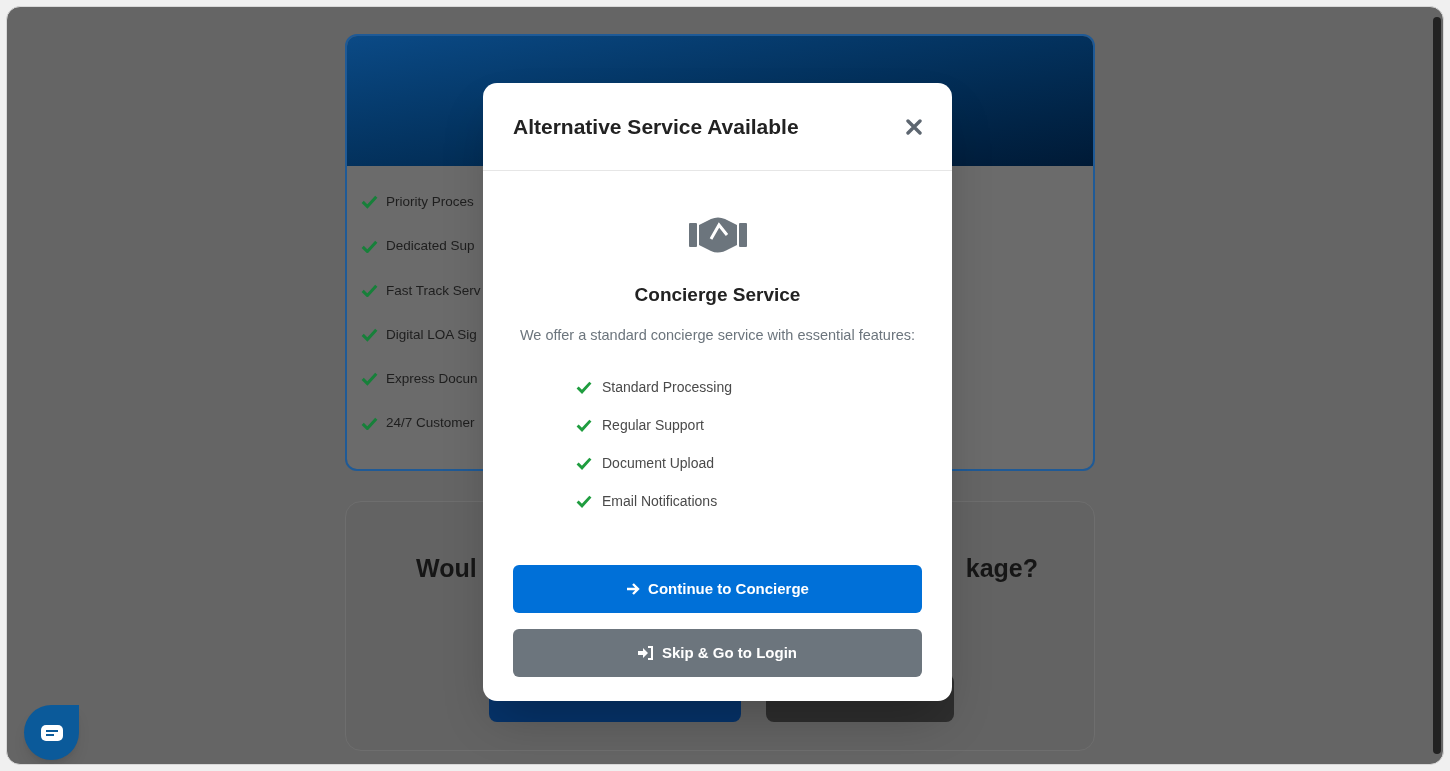  What do you see at coordinates (433, 290) in the screenshot?
I see `feature-text: Fast Track Serv` at bounding box center [433, 290].